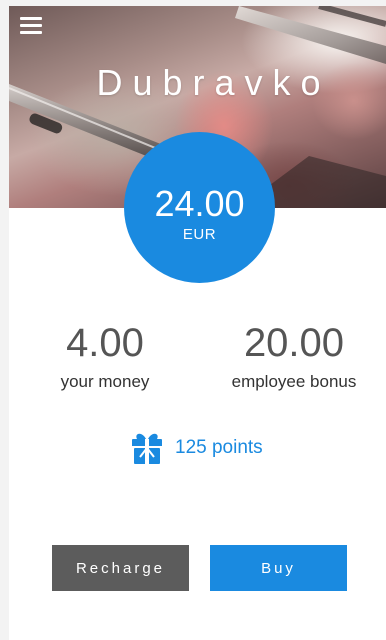  What do you see at coordinates (120, 568) in the screenshot?
I see `recharge-button: Recharge` at bounding box center [120, 568].